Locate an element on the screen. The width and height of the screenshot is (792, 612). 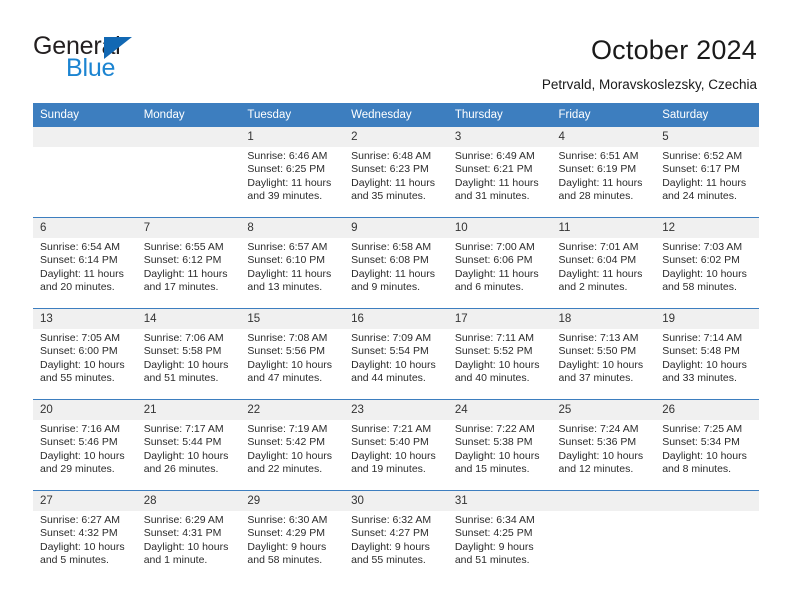
sunrise-time: Sunrise: 7:22 AM is located at coordinates (494, 429).